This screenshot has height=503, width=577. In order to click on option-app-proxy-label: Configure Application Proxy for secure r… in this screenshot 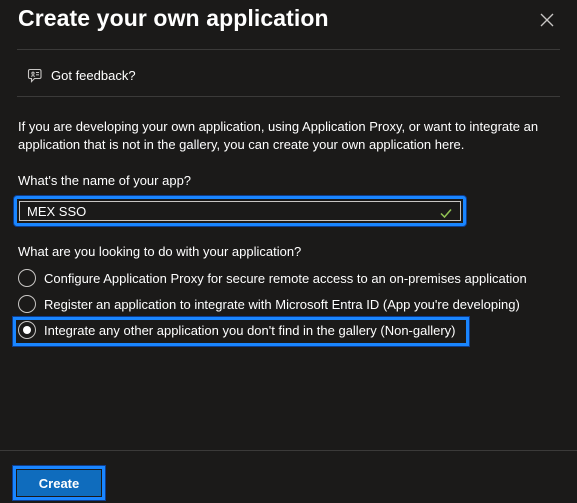, I will do `click(285, 278)`.